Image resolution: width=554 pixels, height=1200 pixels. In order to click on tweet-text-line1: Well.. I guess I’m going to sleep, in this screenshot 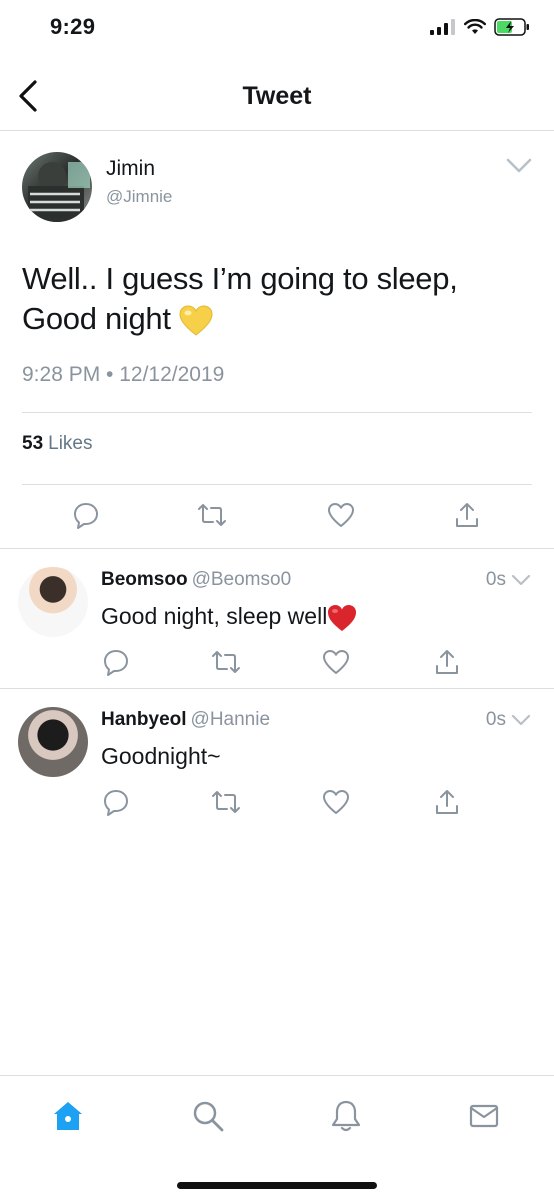, I will do `click(240, 278)`.